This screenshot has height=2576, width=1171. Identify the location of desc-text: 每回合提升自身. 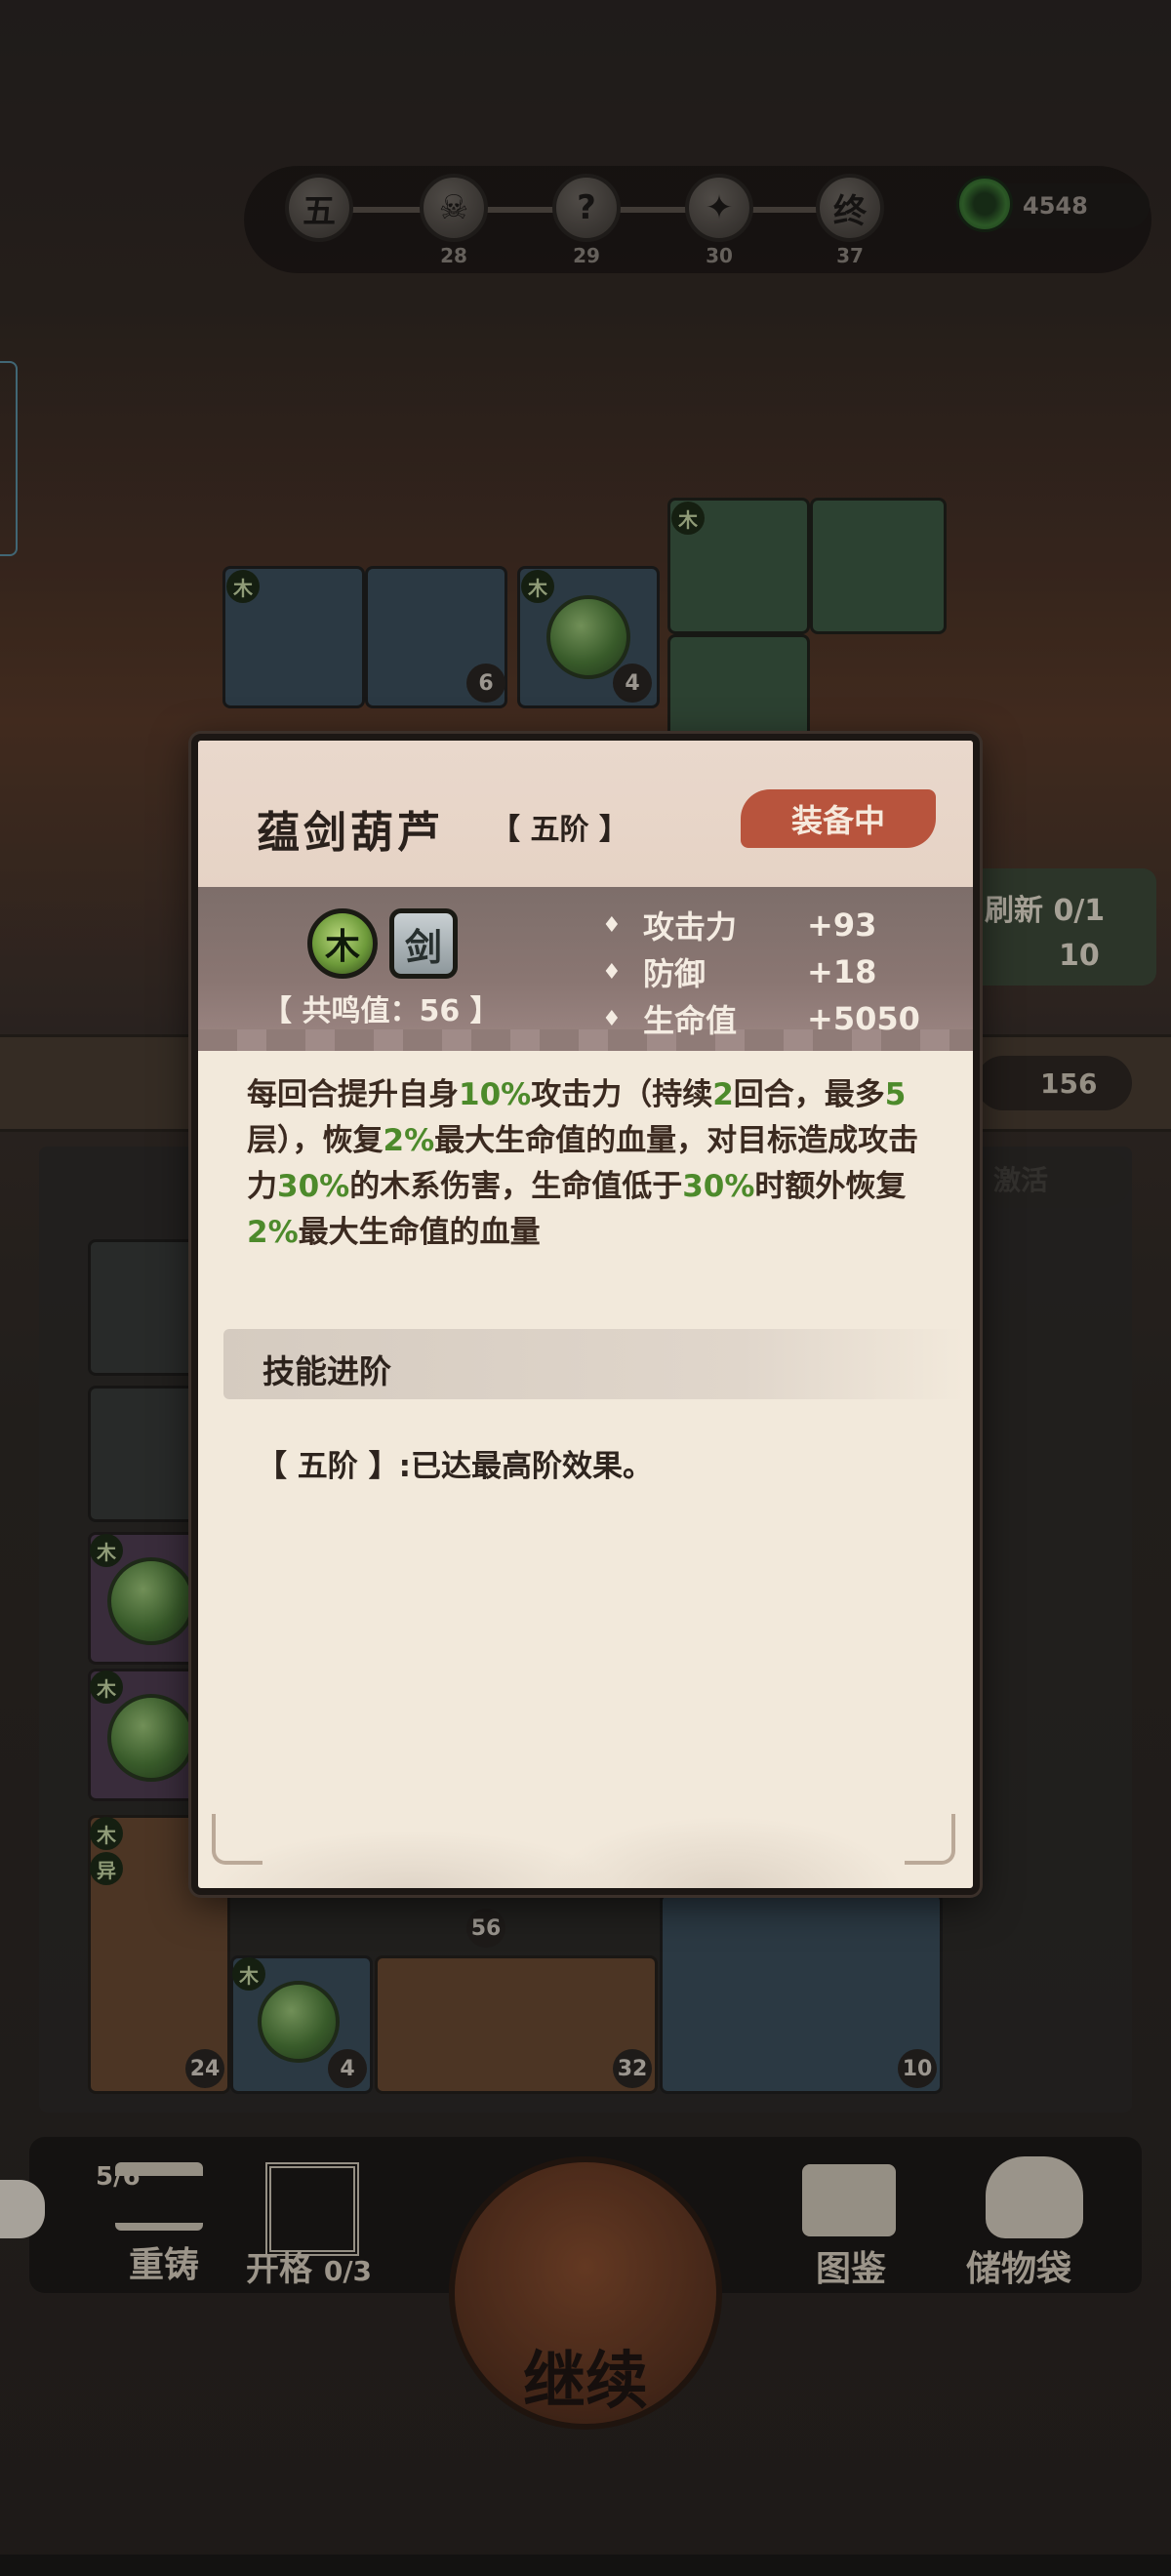
(353, 1094).